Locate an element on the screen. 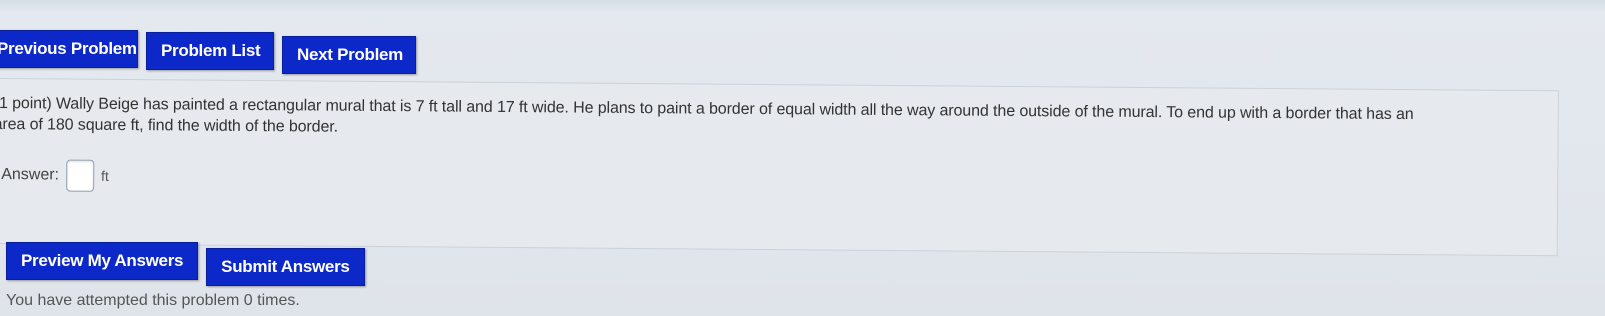  problem-list-button: Problem List is located at coordinates (210, 51).